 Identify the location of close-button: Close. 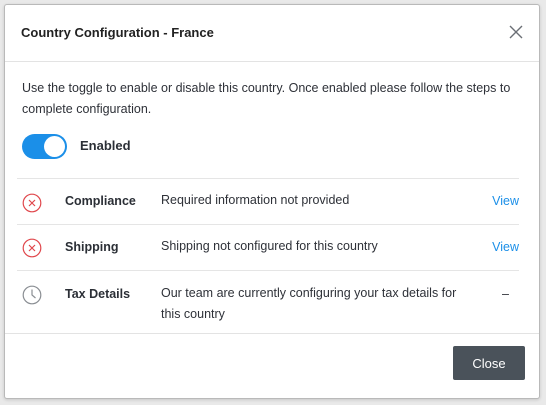
(489, 363).